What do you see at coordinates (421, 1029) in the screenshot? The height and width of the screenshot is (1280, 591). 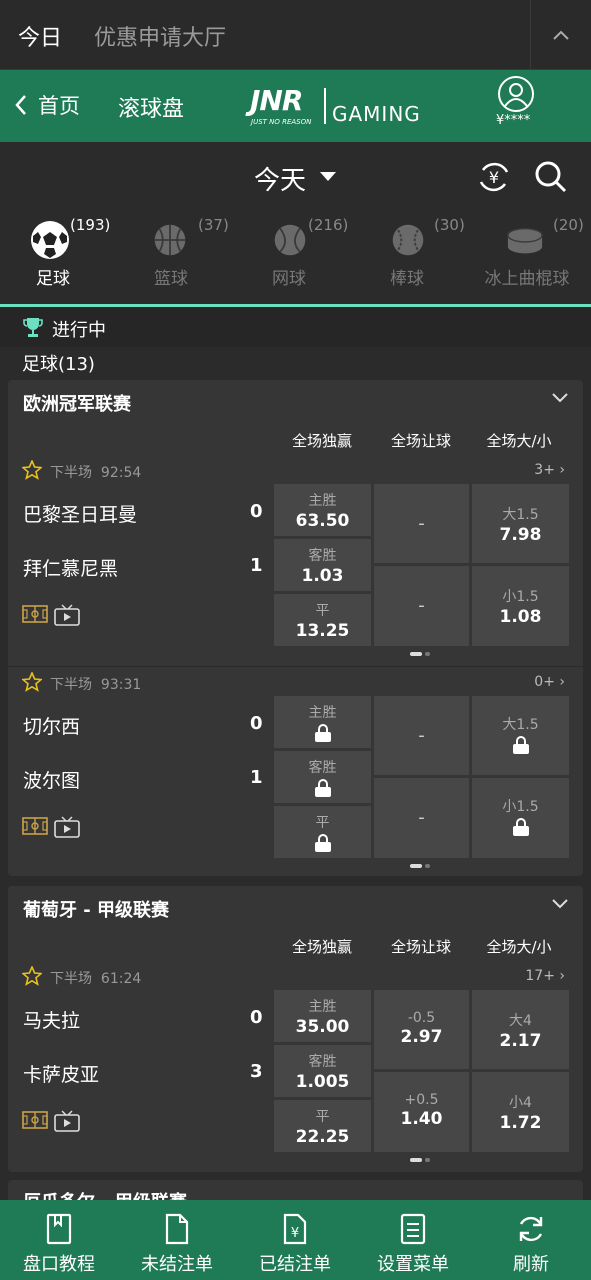 I see `odds-handicap-home: -0.5 2.97` at bounding box center [421, 1029].